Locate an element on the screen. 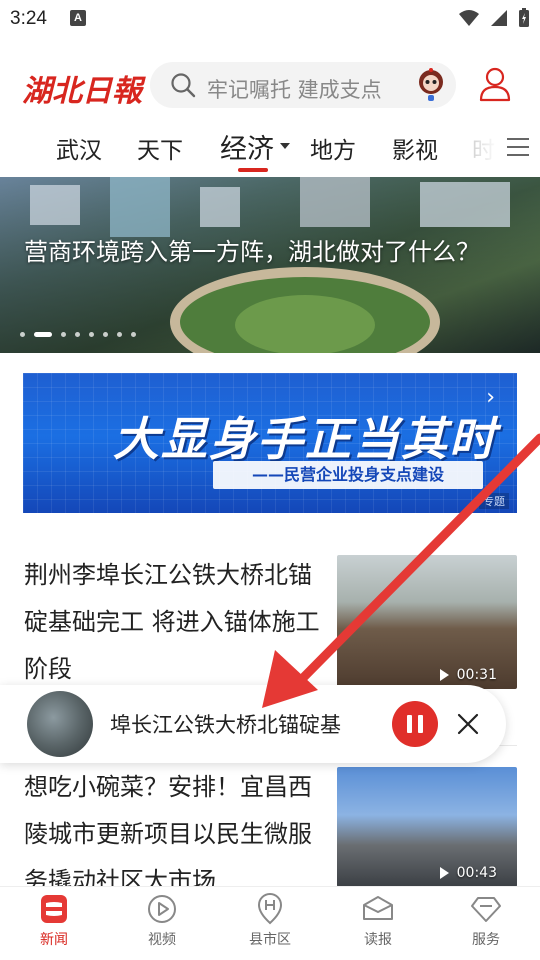 The width and height of the screenshot is (540, 960). hero-photo-roundabout-center is located at coordinates (305, 324).